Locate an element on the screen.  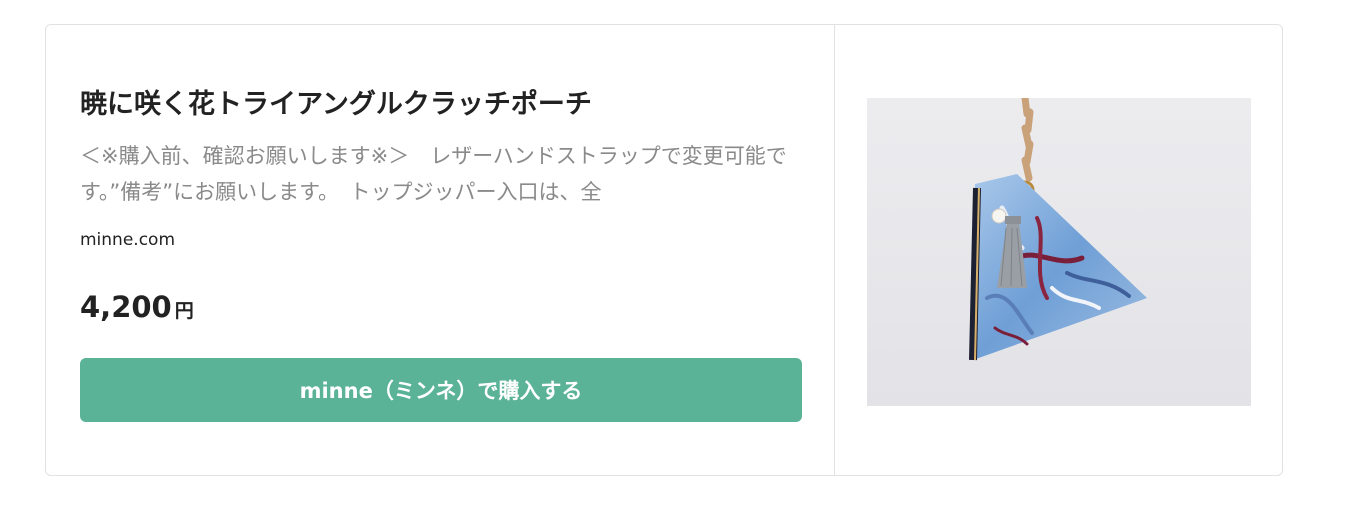
price-amount: 4,200 is located at coordinates (126, 307).